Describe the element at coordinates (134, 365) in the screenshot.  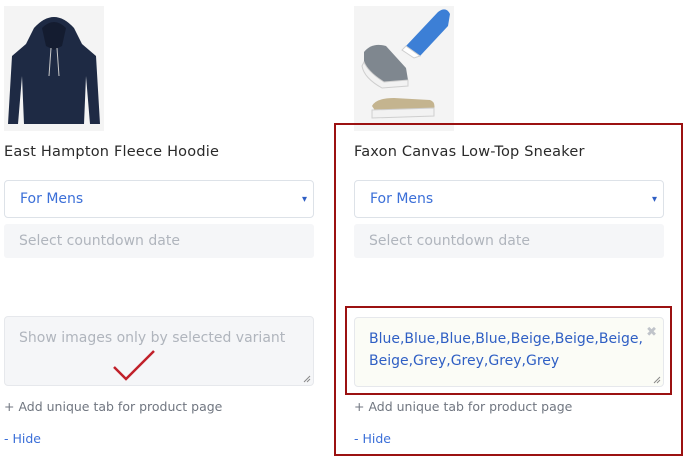
I see `check-annotation-icon` at that location.